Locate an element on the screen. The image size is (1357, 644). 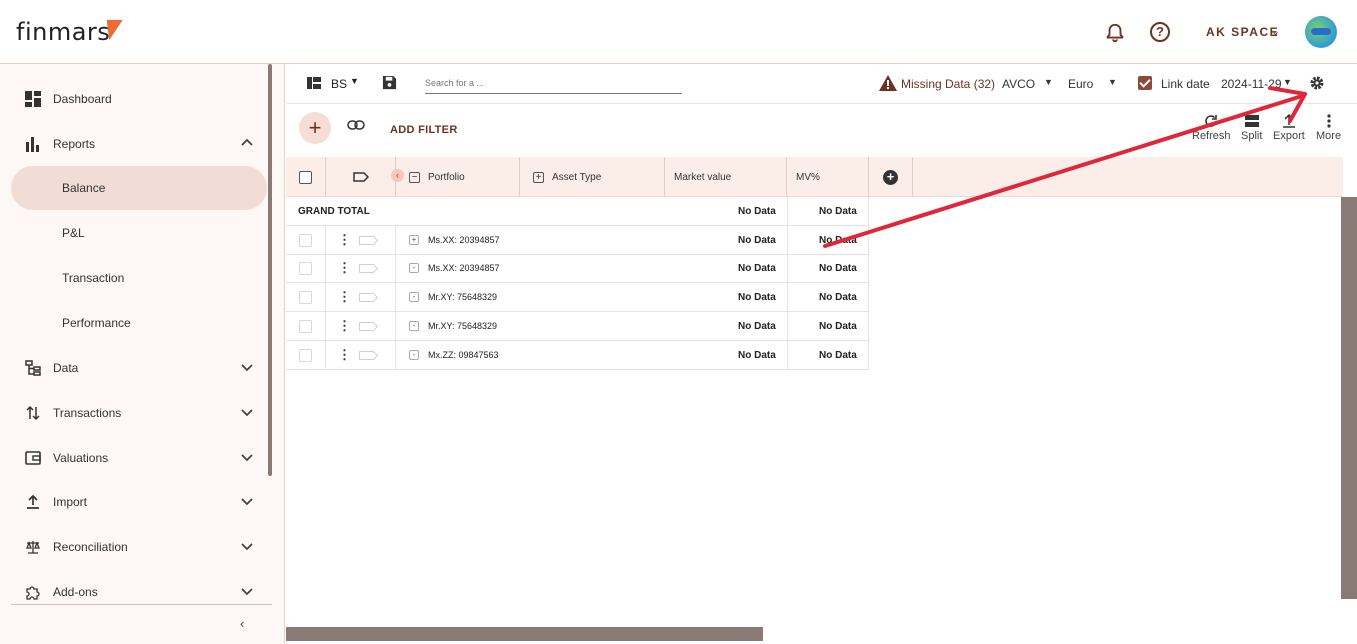
chevron-down-icon: ⌄ is located at coordinates (1275, 31).